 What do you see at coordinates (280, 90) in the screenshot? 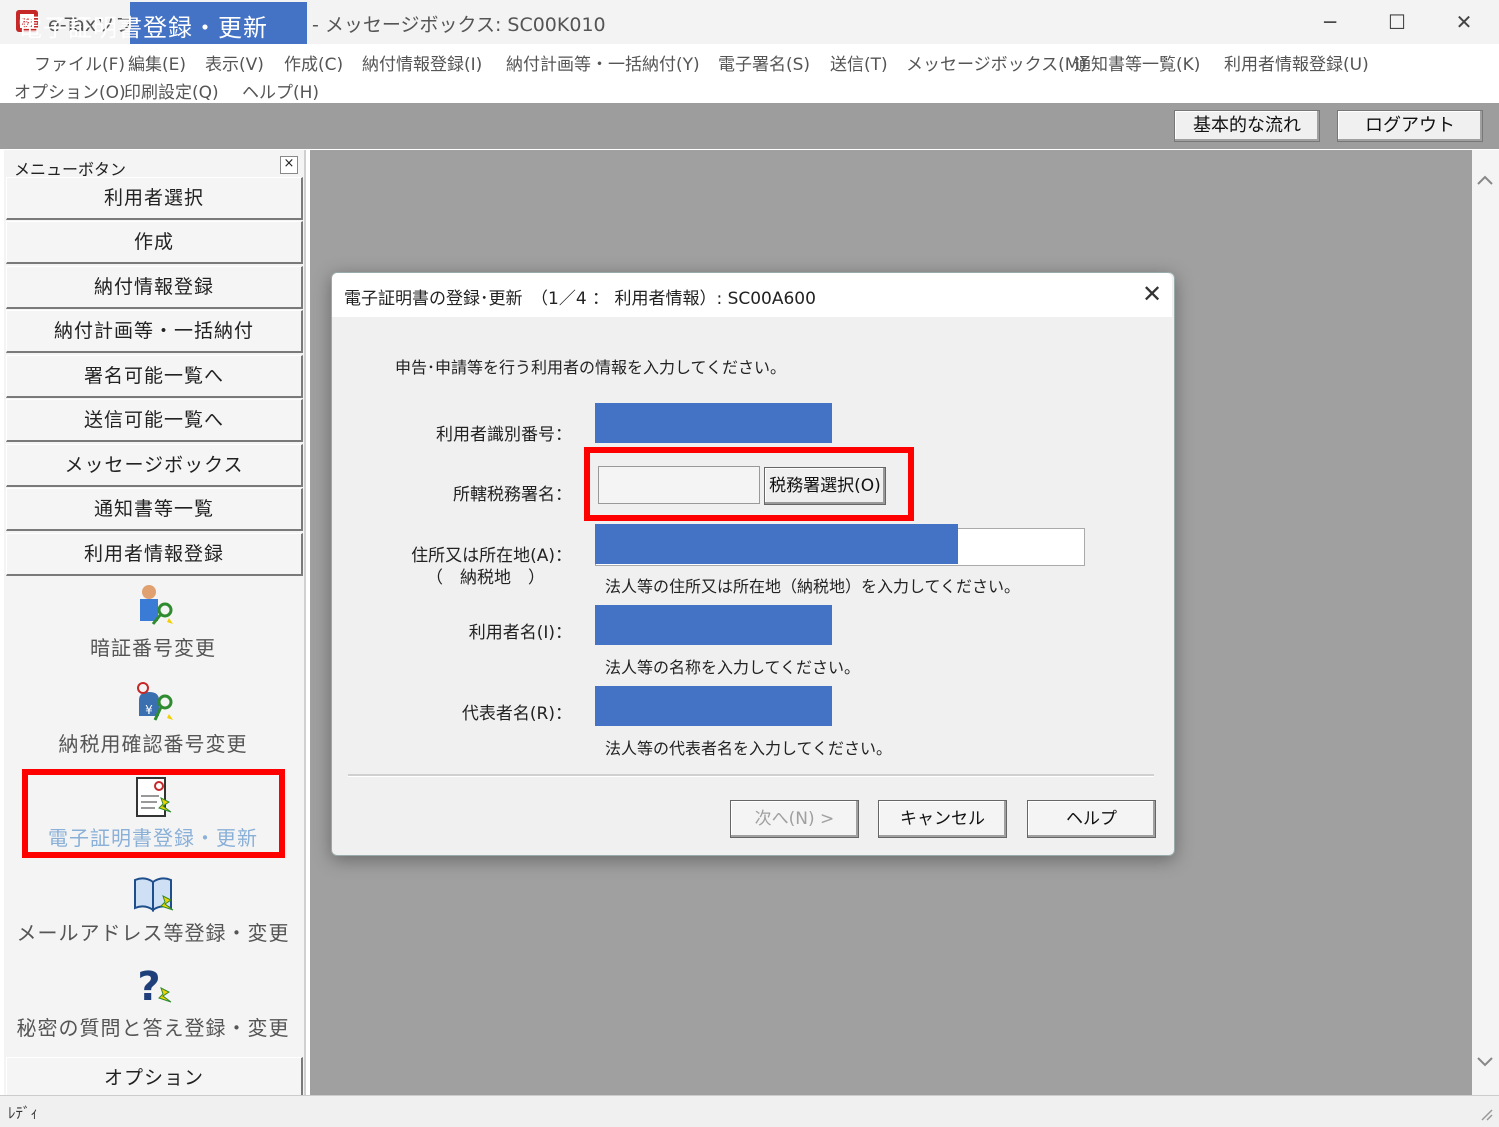
I see `menu-help: ヘルプ(H)` at bounding box center [280, 90].